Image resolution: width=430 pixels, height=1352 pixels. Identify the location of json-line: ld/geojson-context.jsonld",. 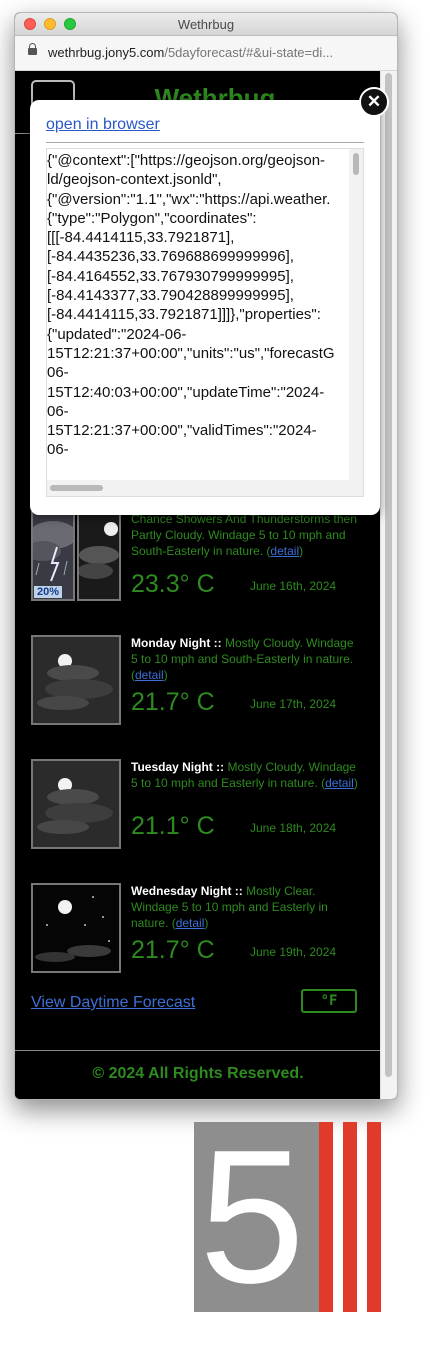
(134, 180).